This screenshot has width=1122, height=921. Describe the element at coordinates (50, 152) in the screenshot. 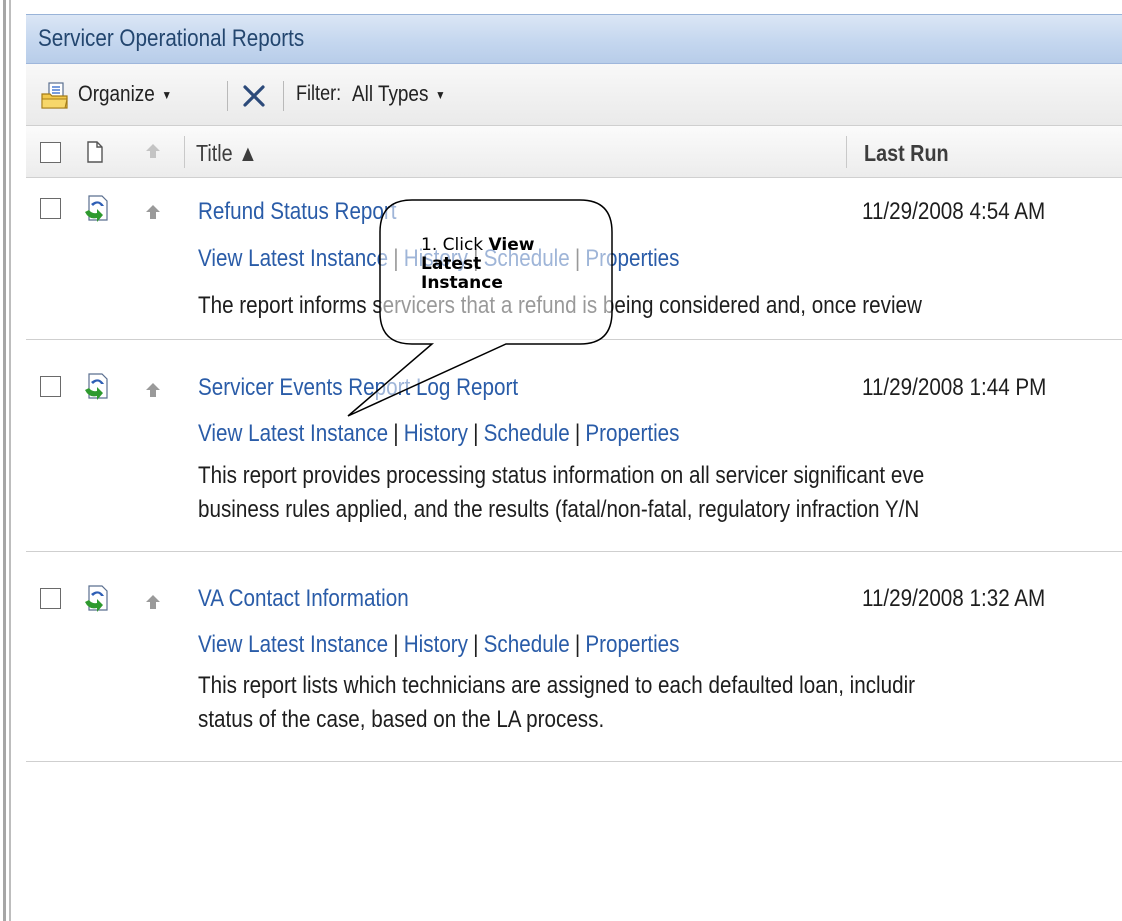

I see `select-all-checkbox` at that location.